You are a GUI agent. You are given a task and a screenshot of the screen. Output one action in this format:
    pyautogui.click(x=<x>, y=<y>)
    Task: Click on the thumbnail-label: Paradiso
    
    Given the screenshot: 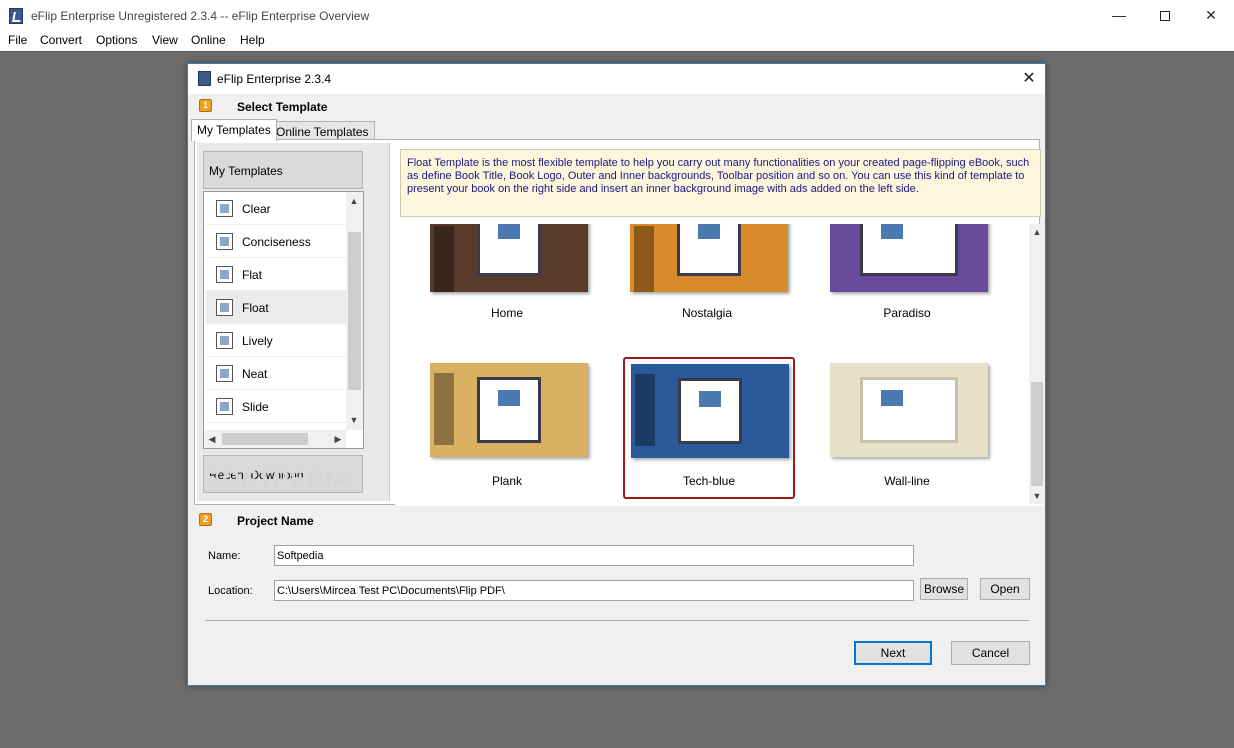 What is the action you would take?
    pyautogui.click(x=907, y=313)
    